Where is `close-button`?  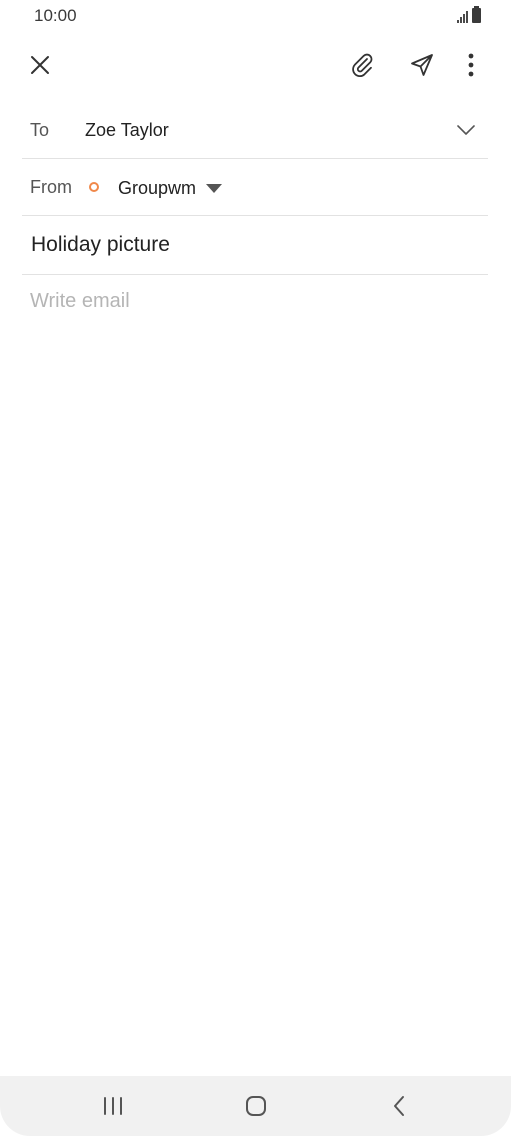 close-button is located at coordinates (40, 65).